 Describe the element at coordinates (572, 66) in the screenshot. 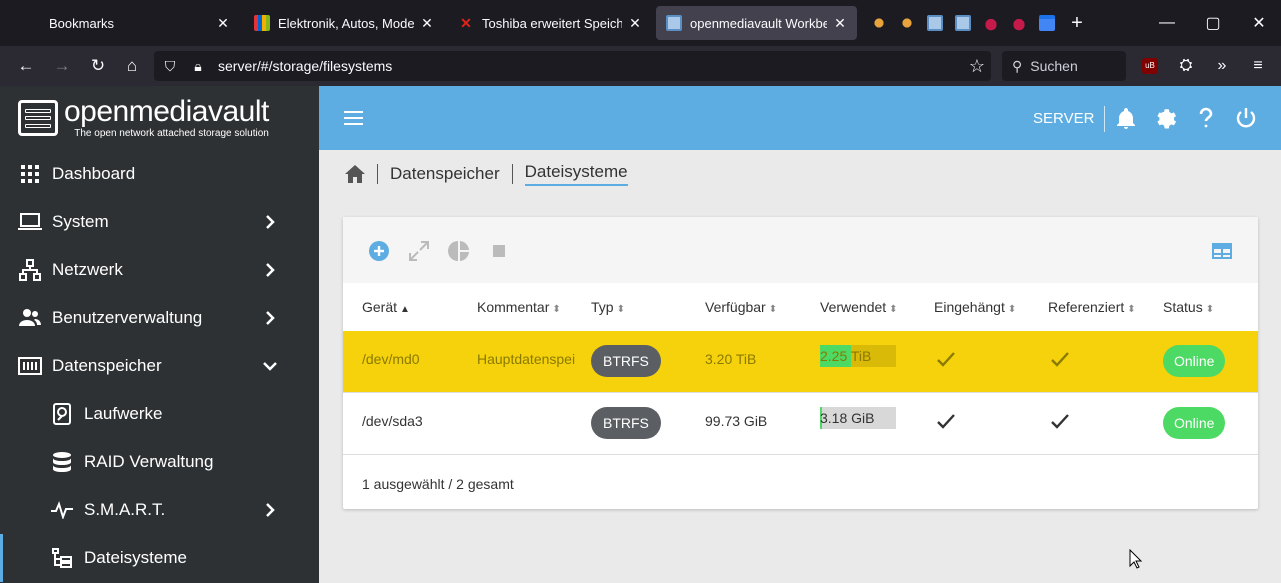

I see `url-bar: ⛉ 🔒︎ server/#/storage/filesystems ☆` at that location.